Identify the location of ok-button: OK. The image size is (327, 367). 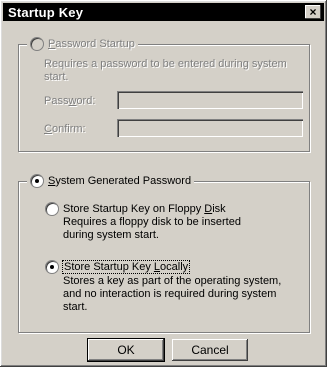
(126, 350).